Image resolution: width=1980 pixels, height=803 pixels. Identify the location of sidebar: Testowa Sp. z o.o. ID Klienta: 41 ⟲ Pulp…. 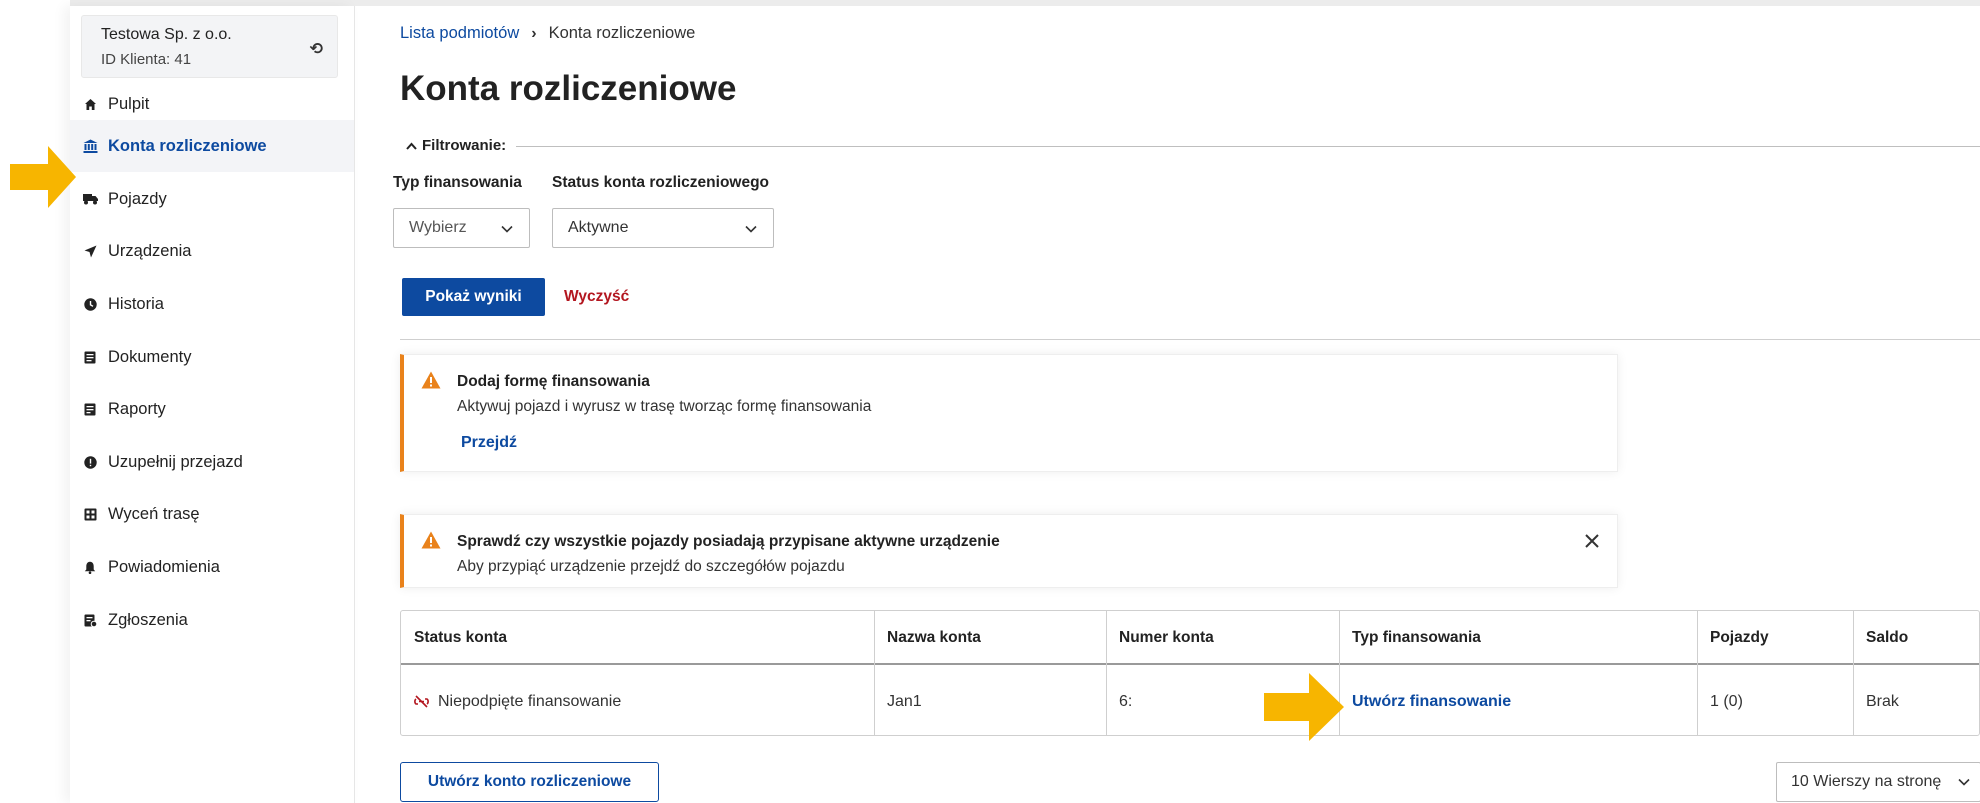
(212, 404).